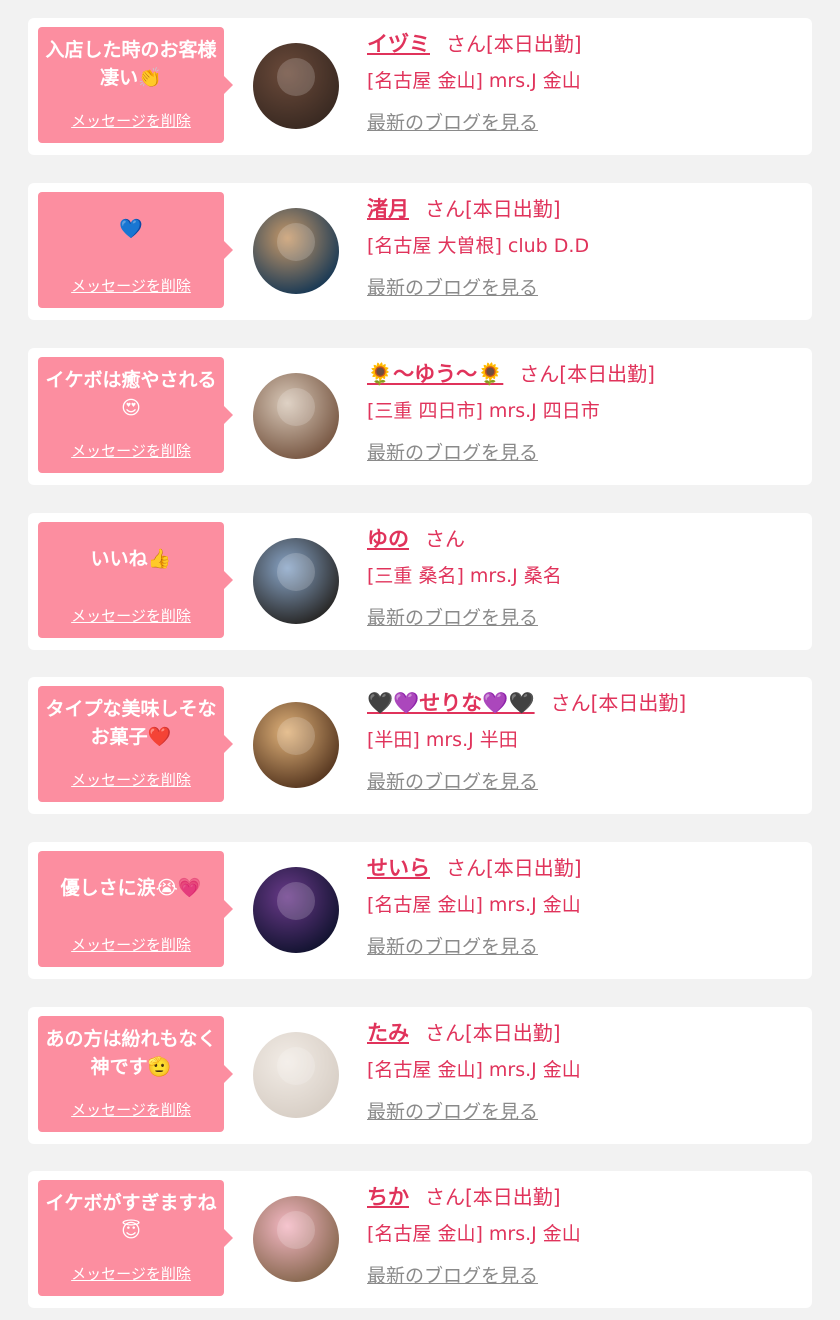  What do you see at coordinates (584, 577) in the screenshot?
I see `cast-info: ゆの さん [三重 桑名] mrs.J 桑名 最新のブログを見る` at bounding box center [584, 577].